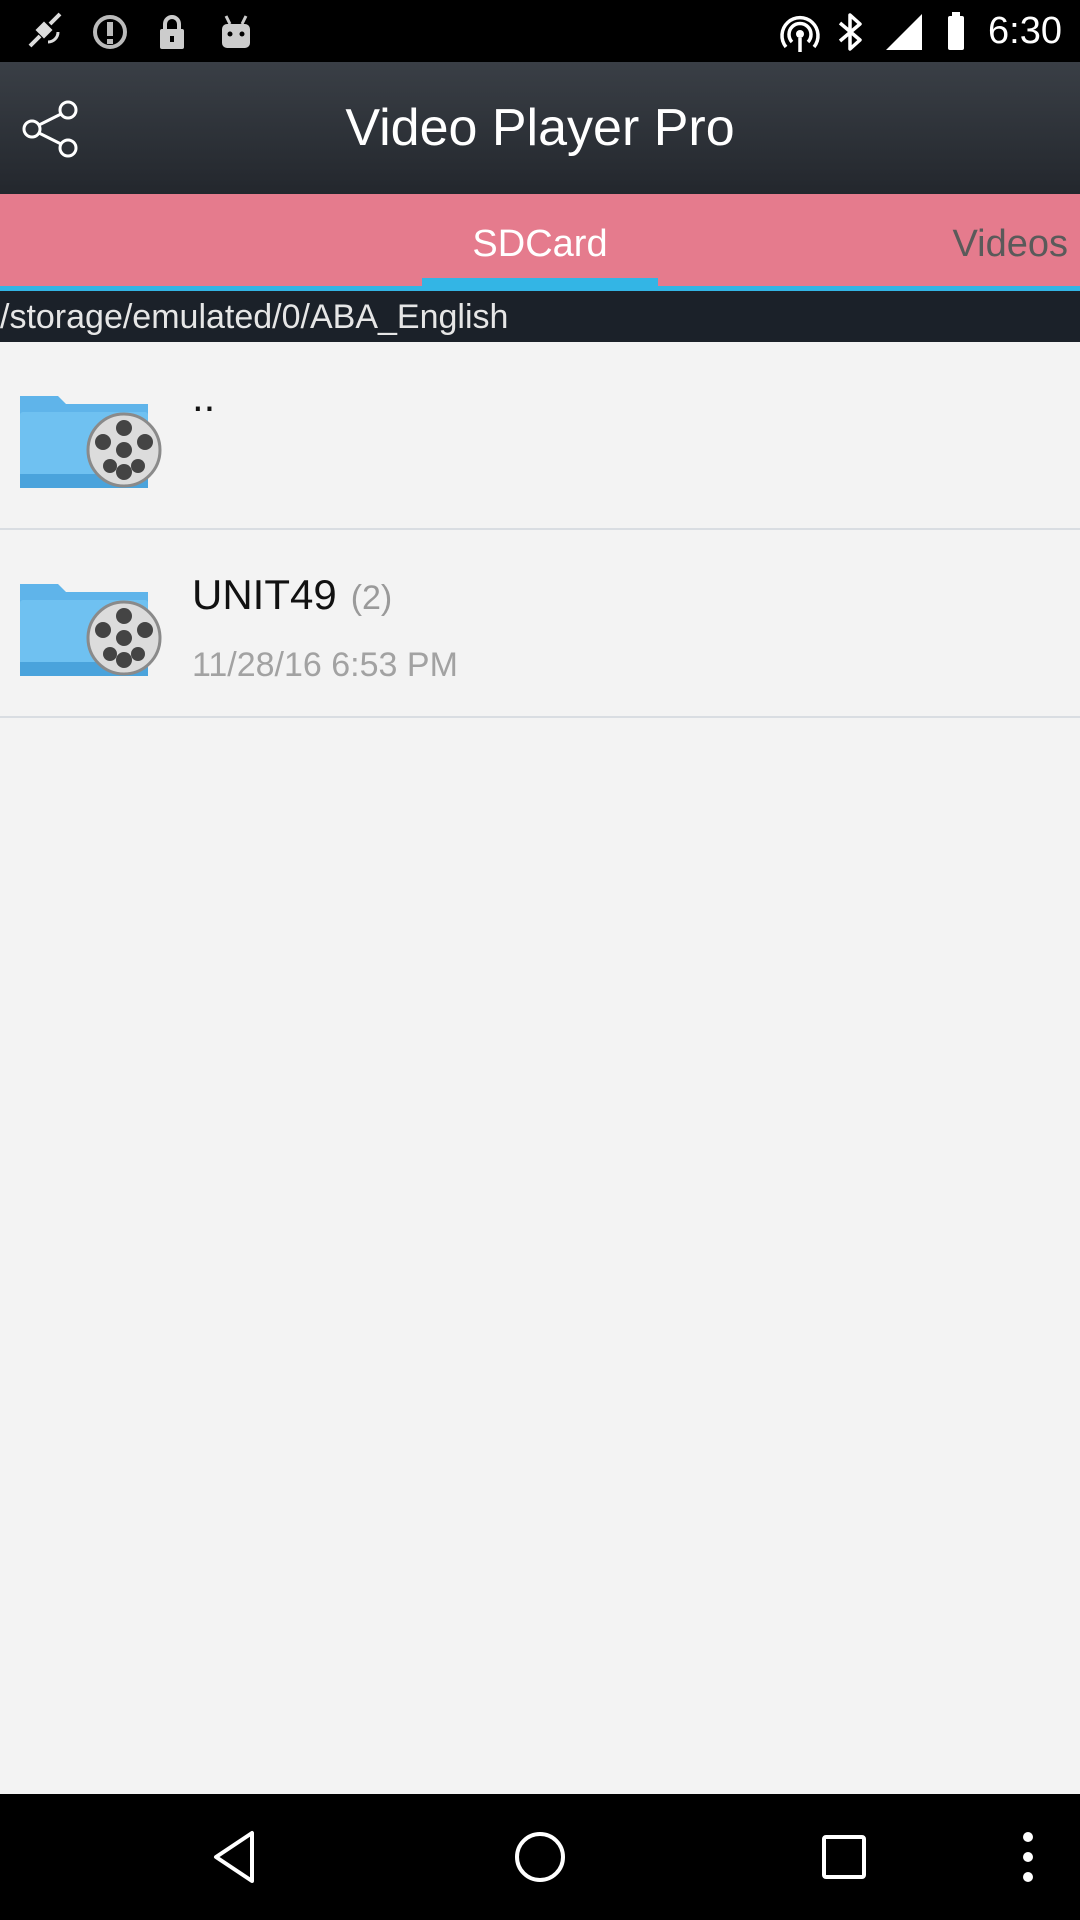 This screenshot has width=1080, height=1920. Describe the element at coordinates (956, 31) in the screenshot. I see `battery-icon` at that location.